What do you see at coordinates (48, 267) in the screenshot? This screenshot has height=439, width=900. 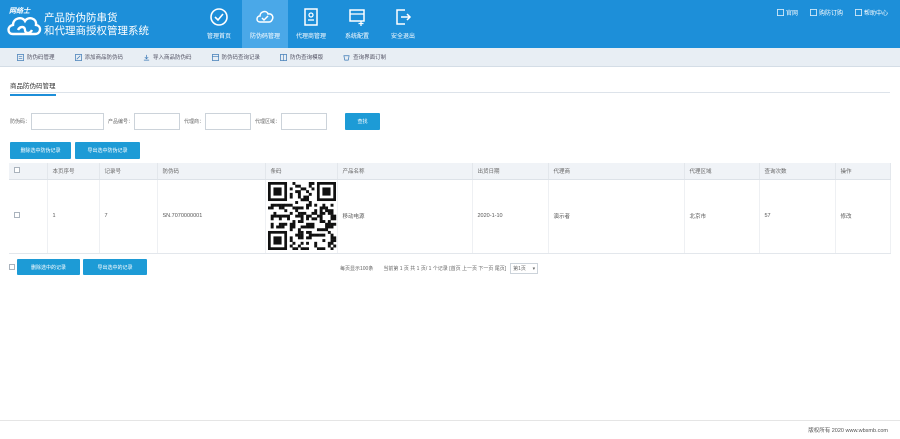 I see `footer-delete-button: 删除选中的记录` at bounding box center [48, 267].